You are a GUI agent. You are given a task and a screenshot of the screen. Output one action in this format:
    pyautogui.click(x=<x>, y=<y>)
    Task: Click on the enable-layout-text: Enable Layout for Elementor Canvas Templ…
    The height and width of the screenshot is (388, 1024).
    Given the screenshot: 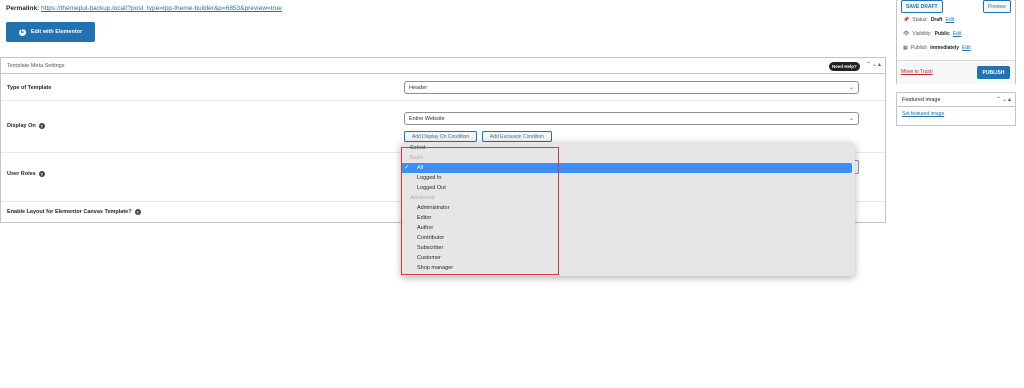 What is the action you would take?
    pyautogui.click(x=69, y=212)
    